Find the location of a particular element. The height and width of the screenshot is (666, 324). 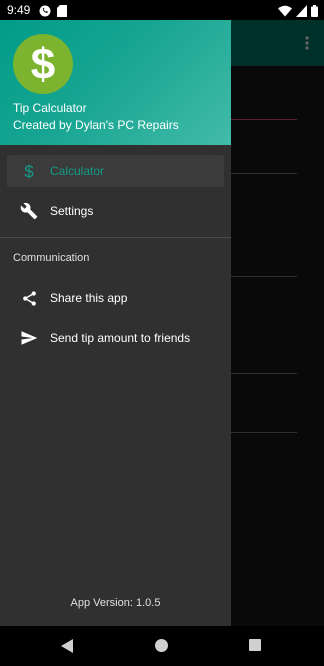

app-name: Tip Calculator is located at coordinates (50, 108).